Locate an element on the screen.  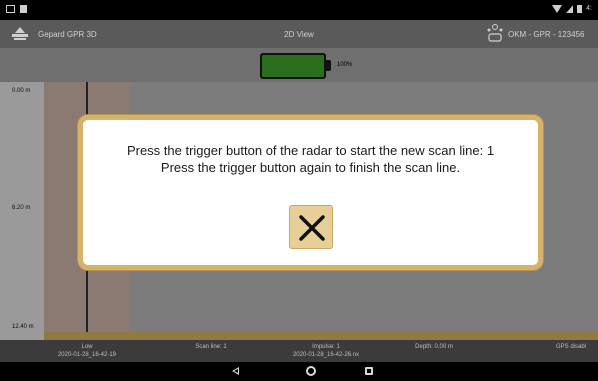
navigation-bar is located at coordinates (299, 371).